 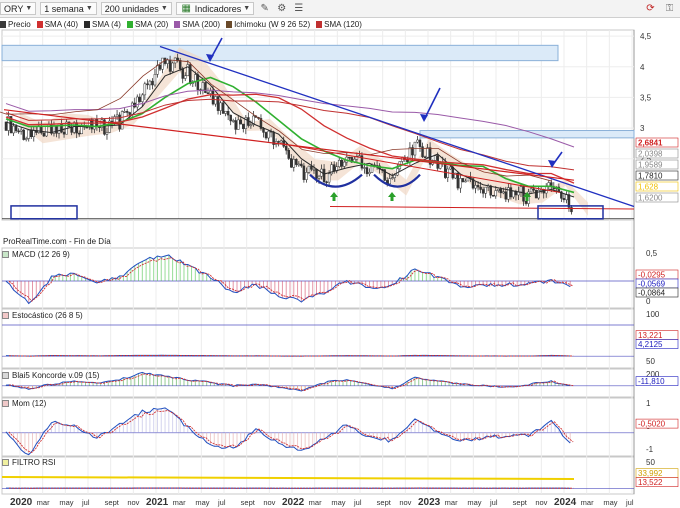 I want to click on panel-title-blai5: Blai5 Koncorde v.09 (15), so click(x=50, y=375).